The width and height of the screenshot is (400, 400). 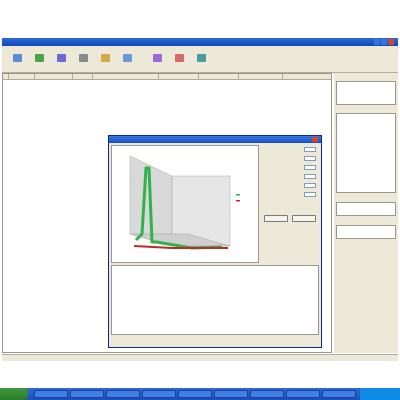 I want to click on toolbar-tools-button, so click(x=201, y=62).